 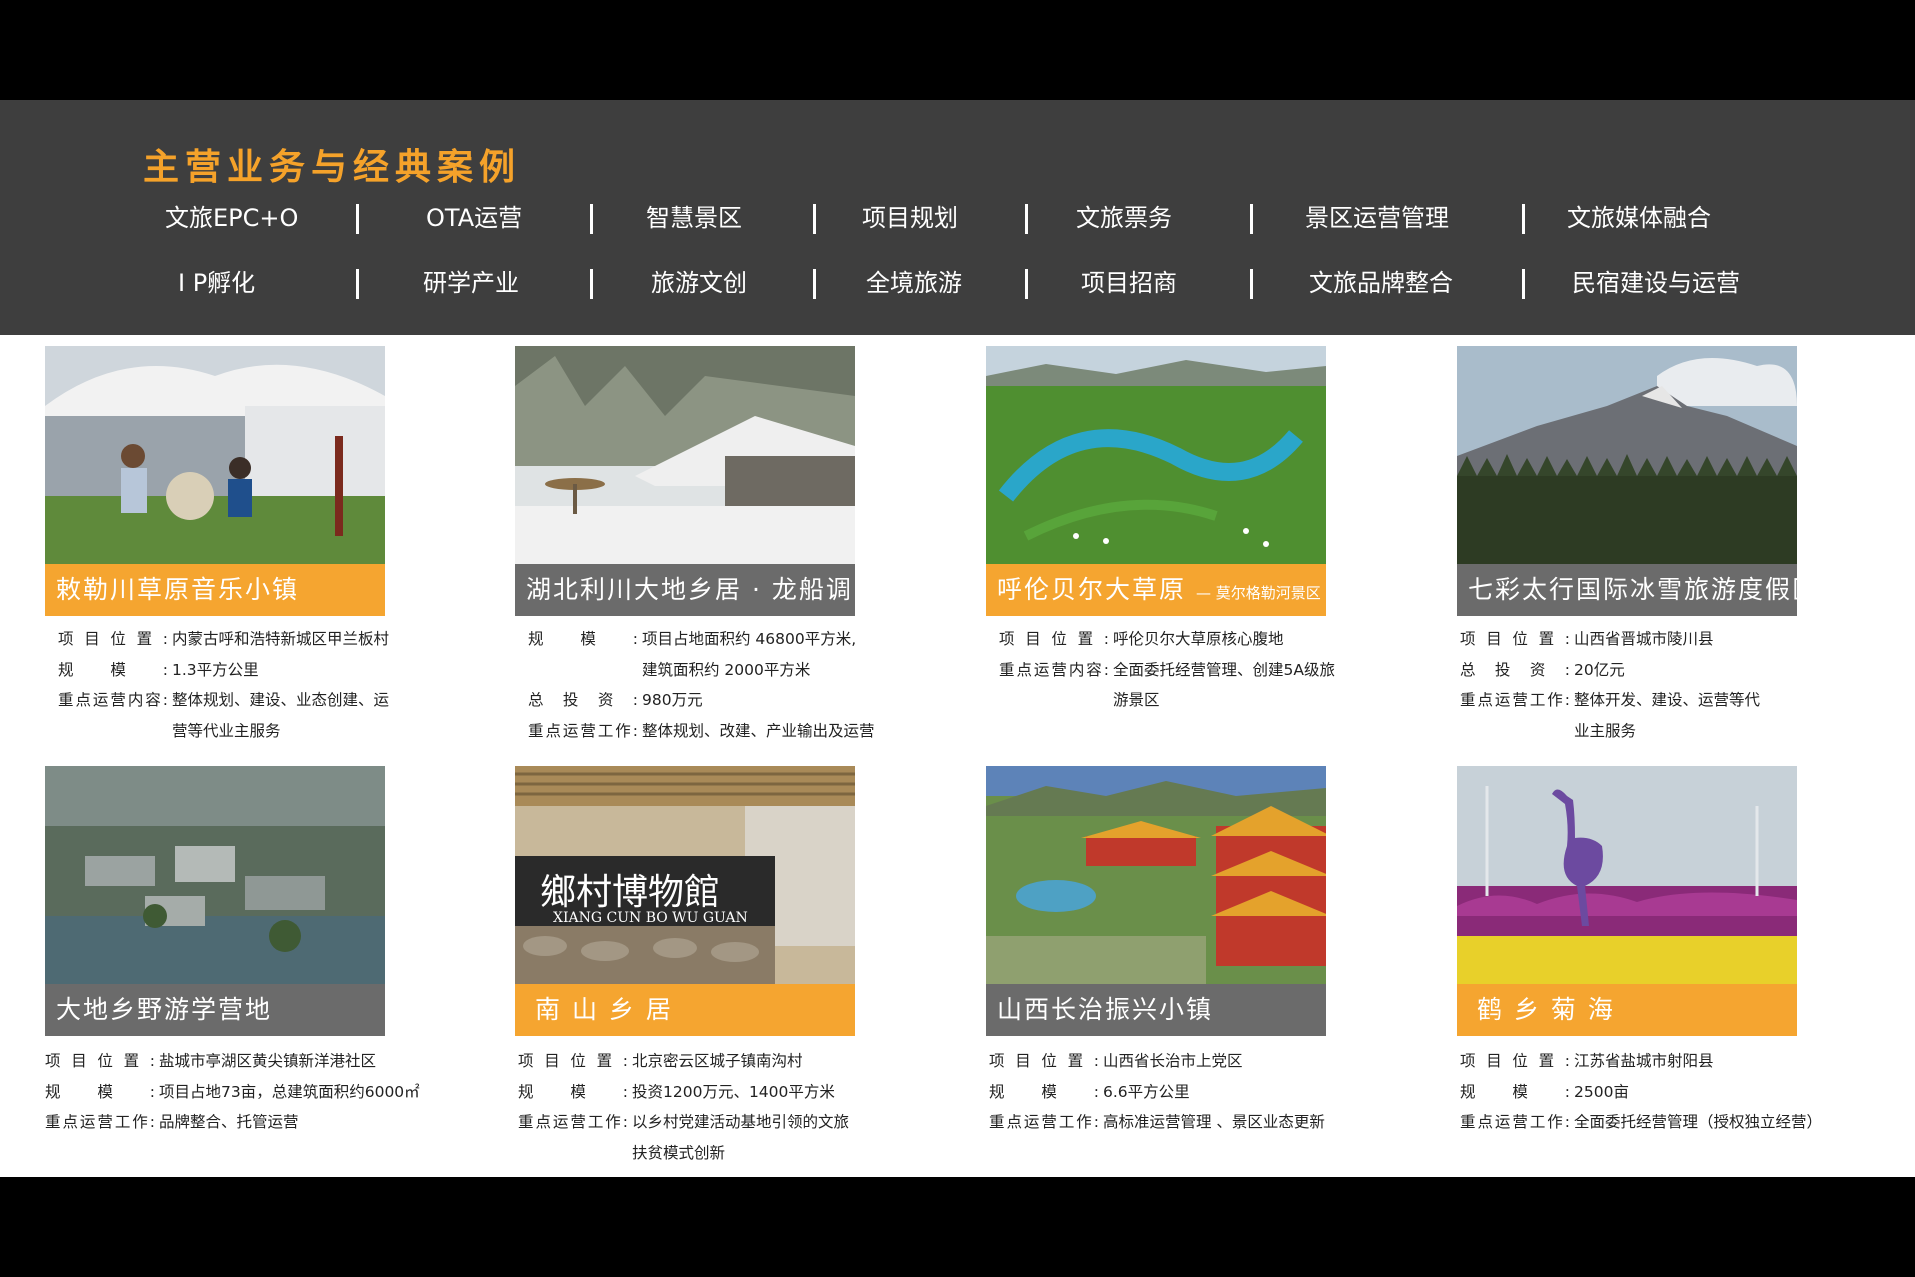 What do you see at coordinates (741, 1122) in the screenshot?
I see `info-value: 以乡村党建活动基地引领的文旅` at bounding box center [741, 1122].